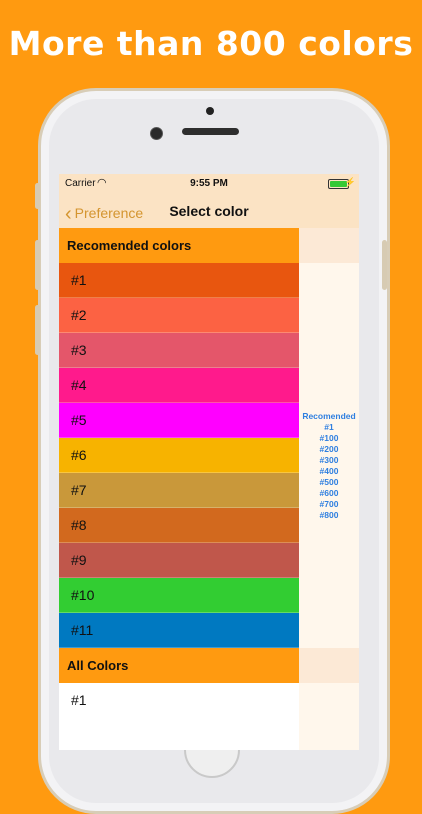 The image size is (422, 814). What do you see at coordinates (179, 525) in the screenshot?
I see `color-row-8: #8` at bounding box center [179, 525].